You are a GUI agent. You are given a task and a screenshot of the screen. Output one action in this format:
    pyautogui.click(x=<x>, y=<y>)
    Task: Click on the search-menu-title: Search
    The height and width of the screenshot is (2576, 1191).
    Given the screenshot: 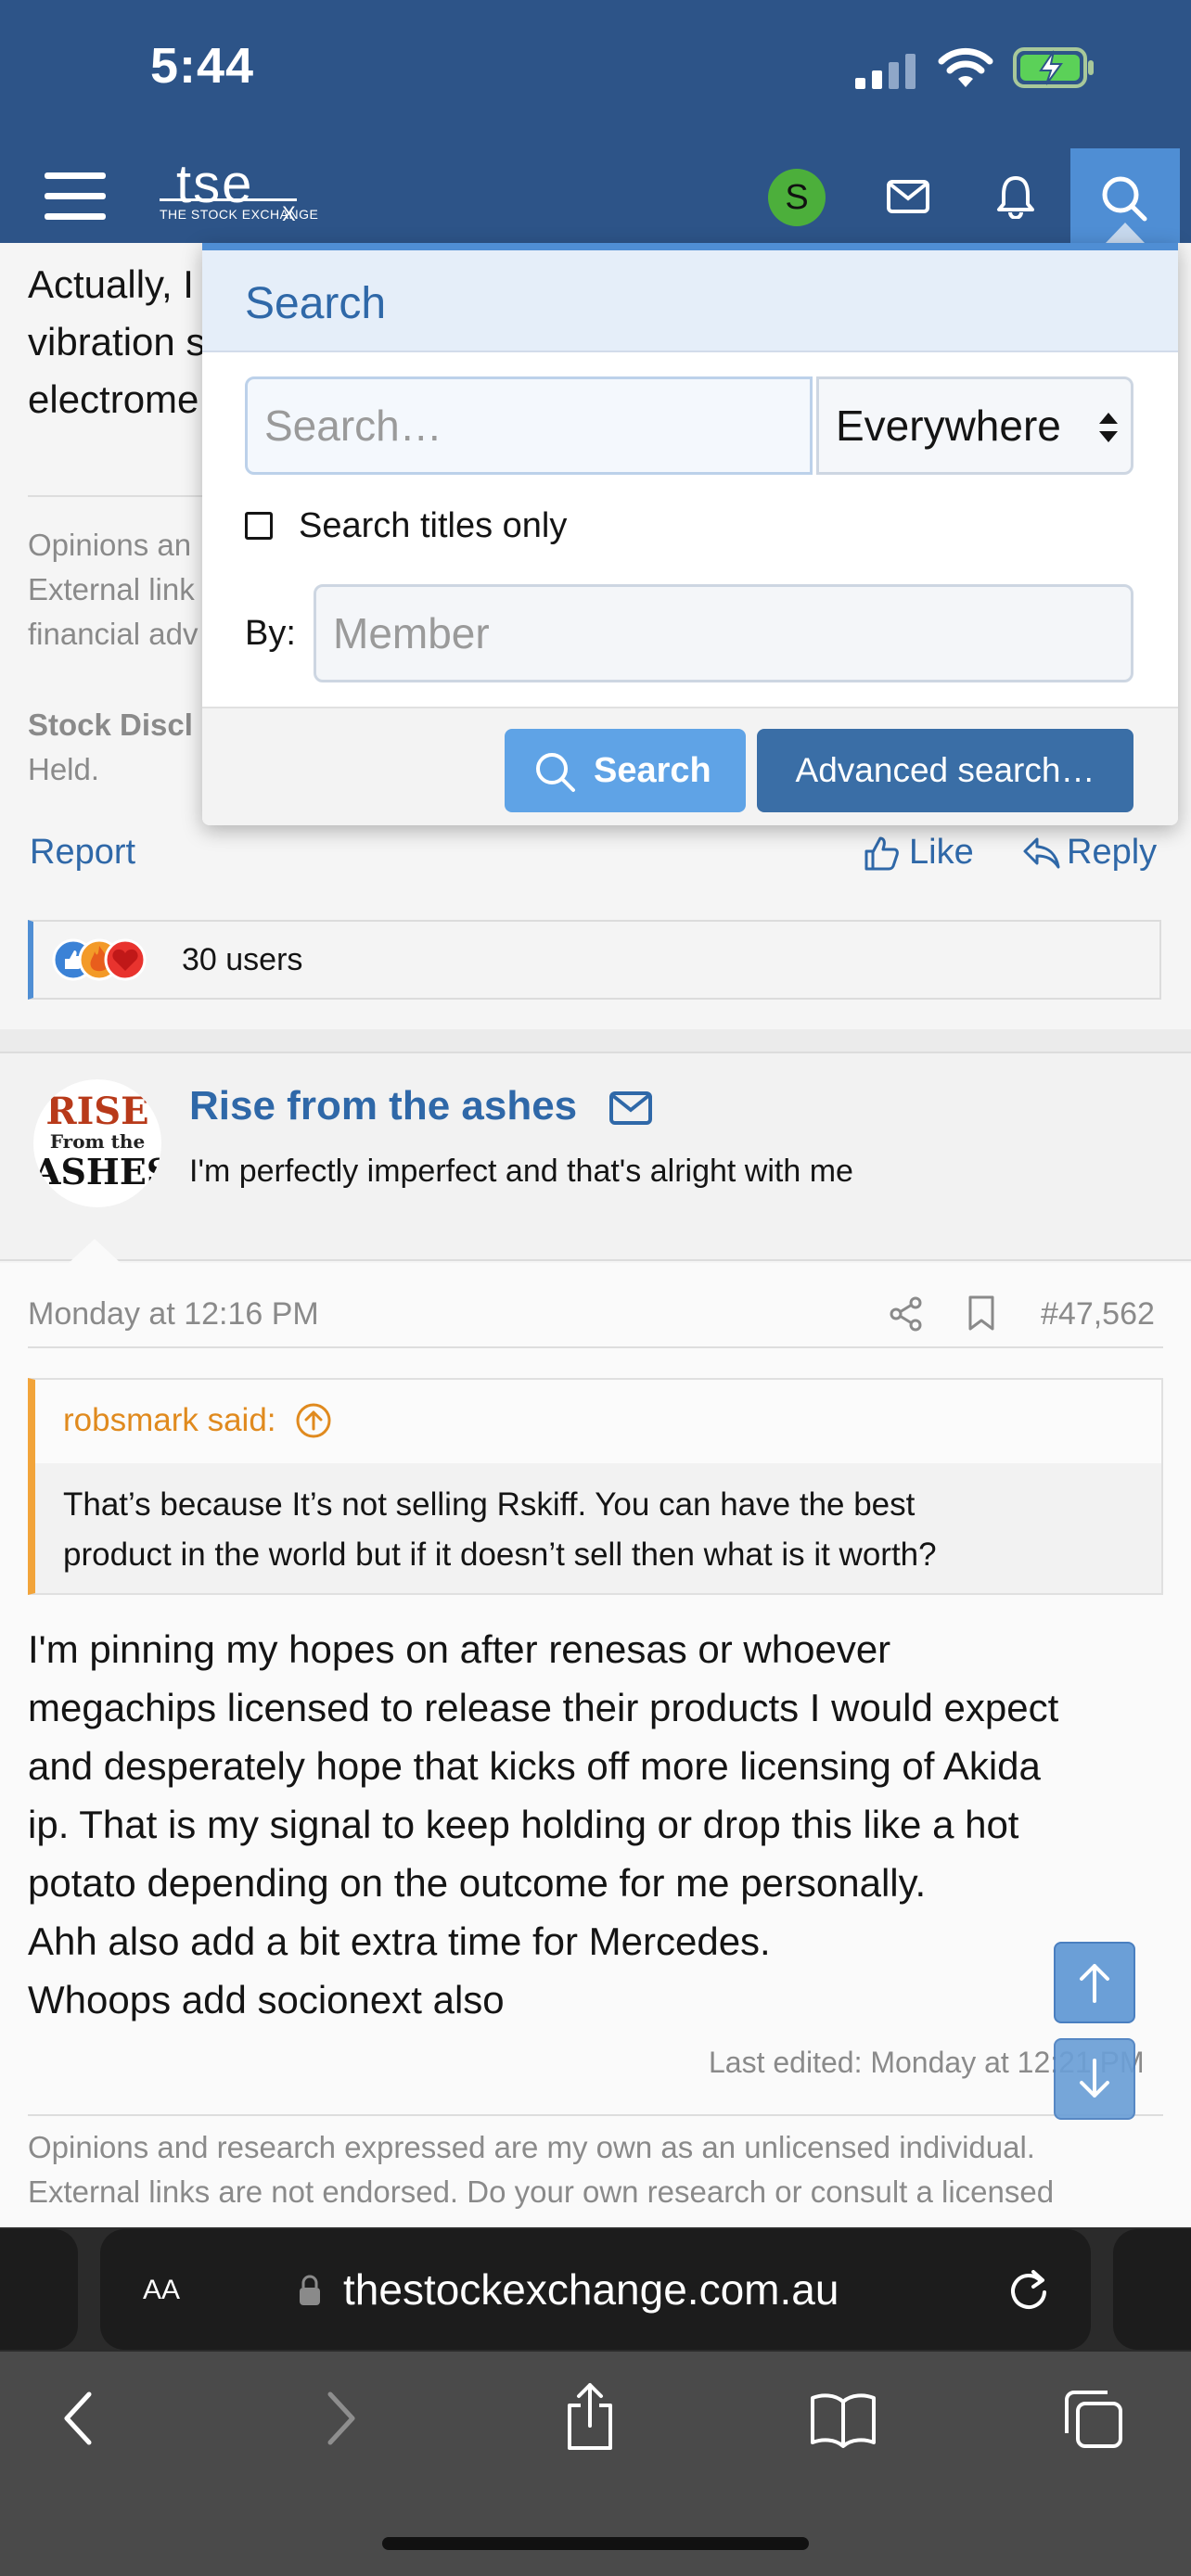 What is the action you would take?
    pyautogui.click(x=316, y=303)
    